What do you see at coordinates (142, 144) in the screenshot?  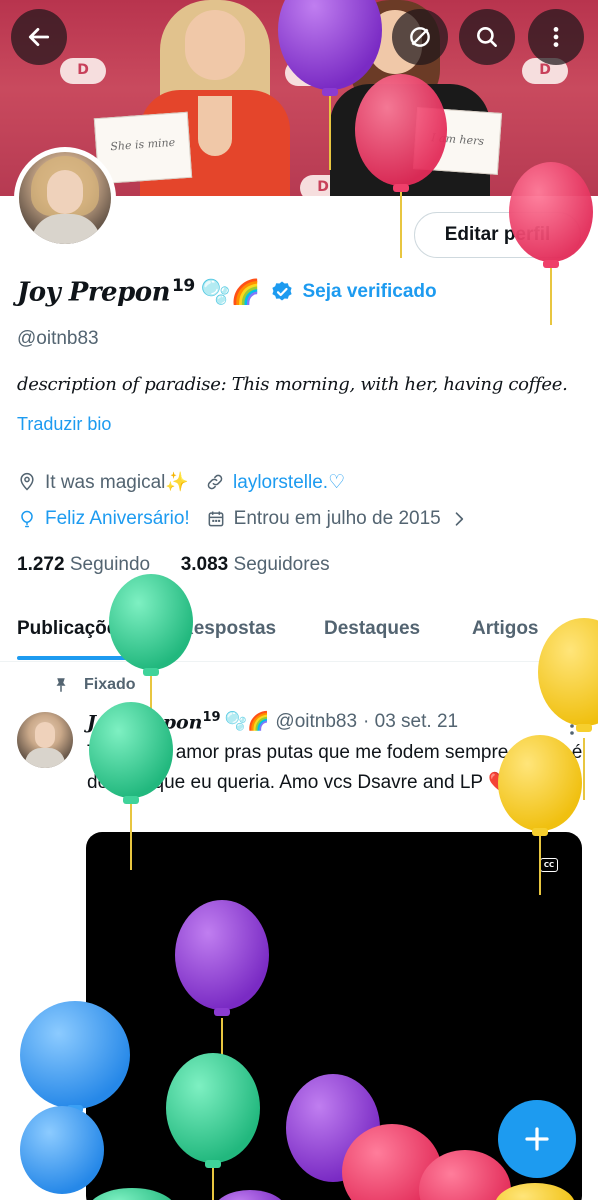 I see `sign-text: She is mine` at bounding box center [142, 144].